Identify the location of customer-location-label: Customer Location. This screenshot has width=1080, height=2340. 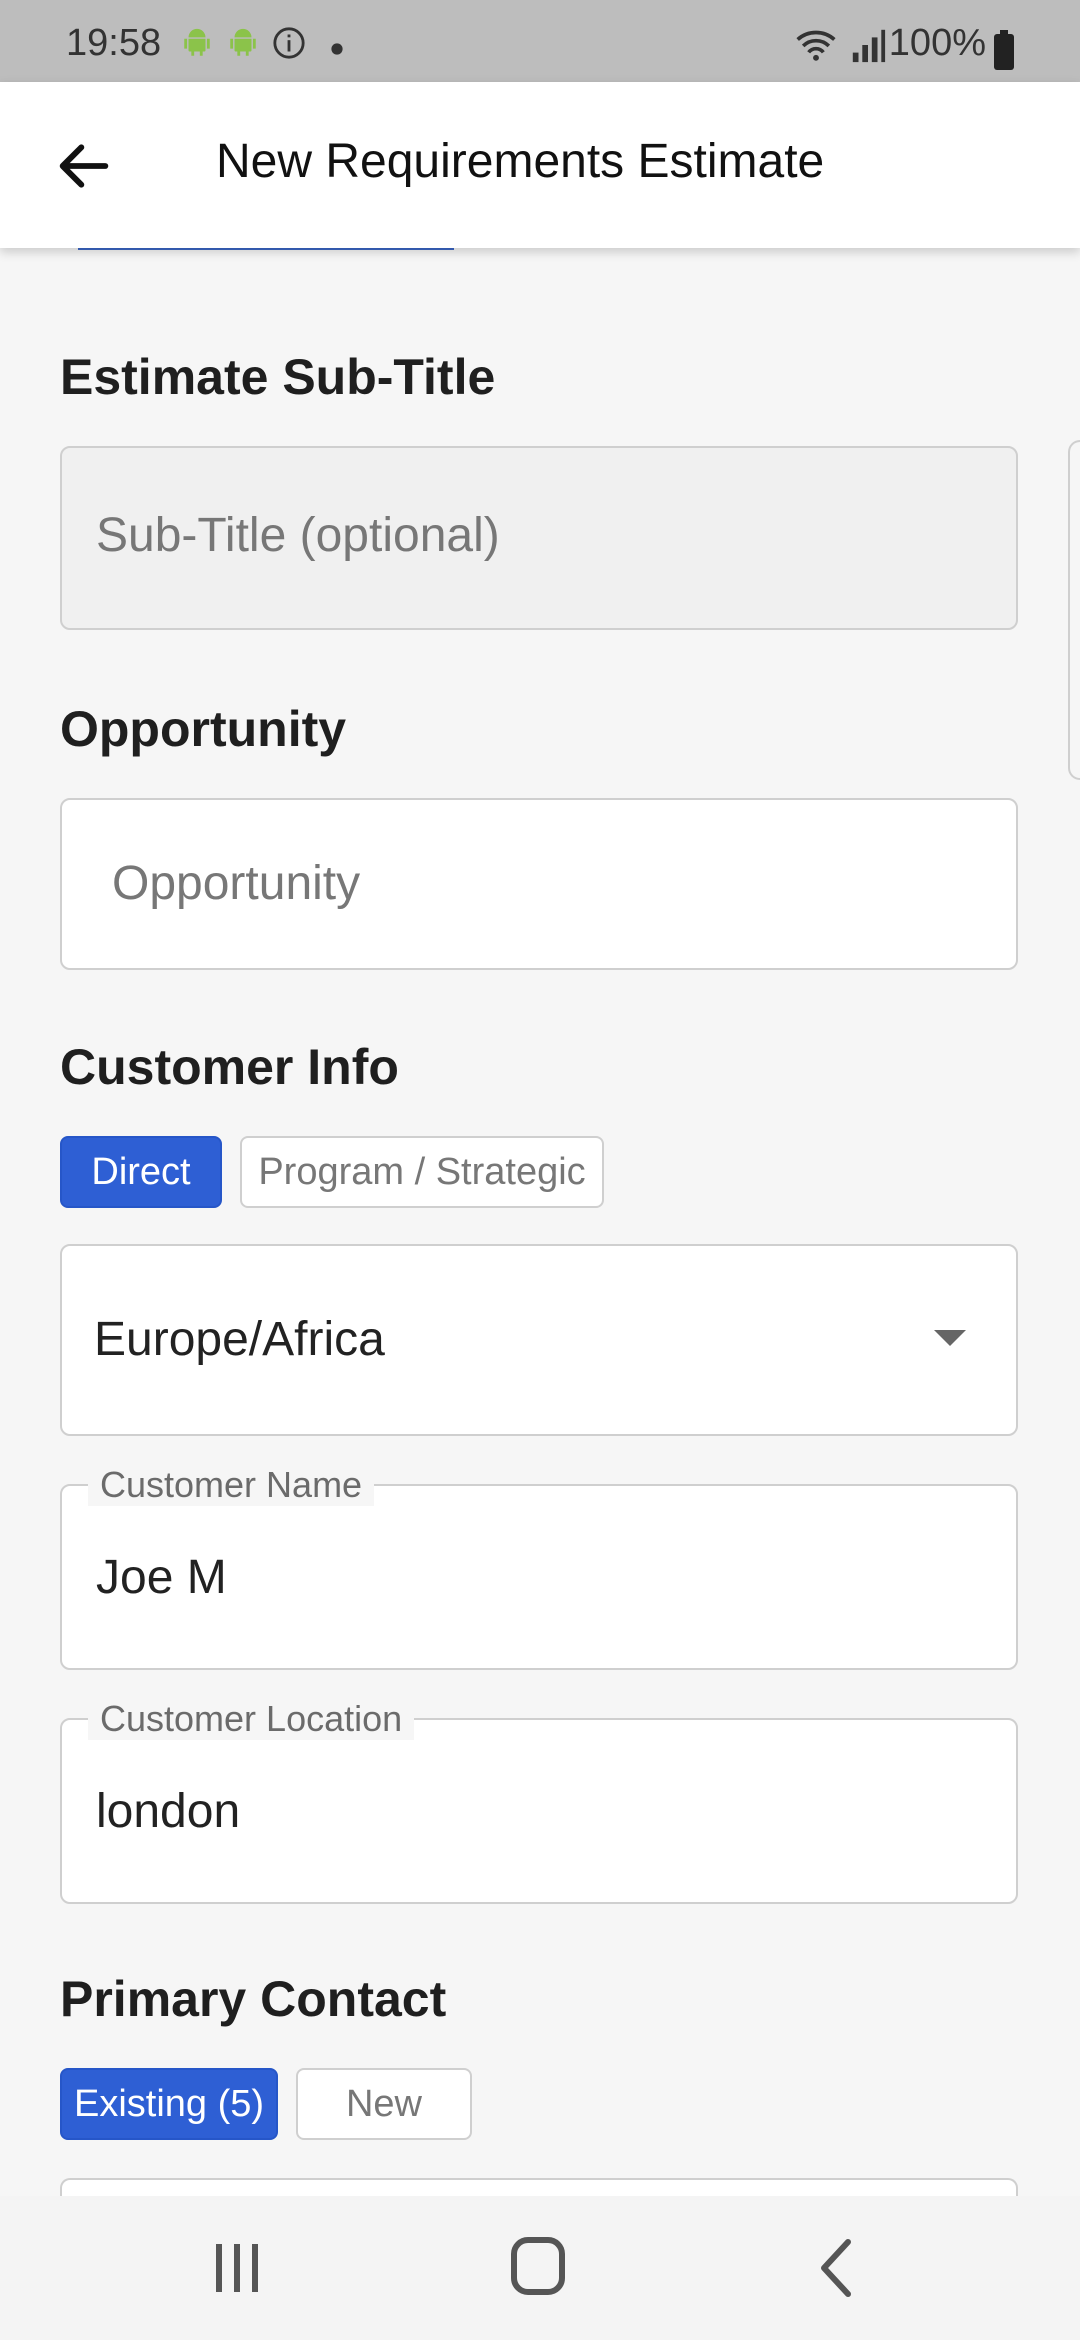
(251, 1719).